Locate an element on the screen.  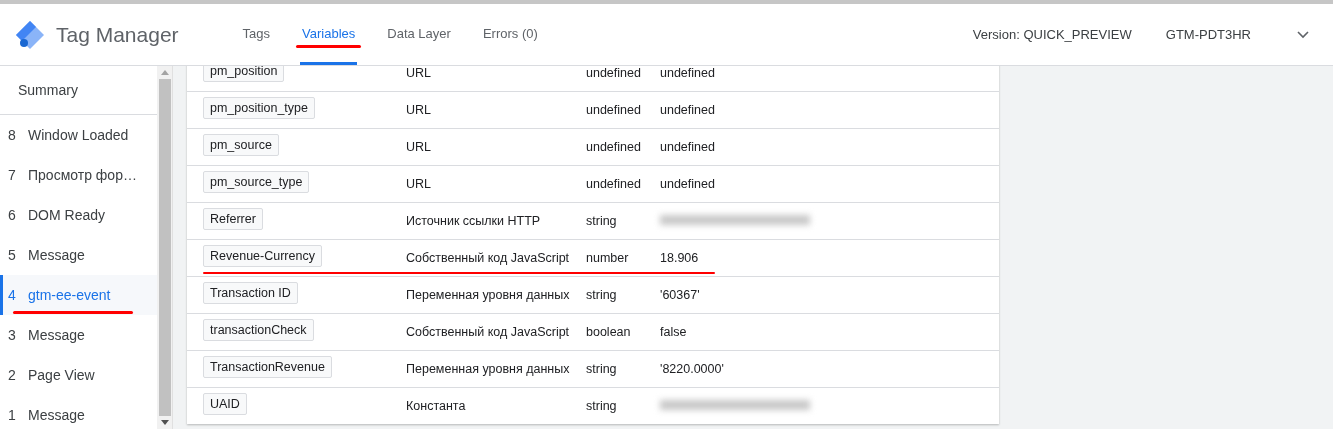
table-cell-text: Константа is located at coordinates (436, 406).